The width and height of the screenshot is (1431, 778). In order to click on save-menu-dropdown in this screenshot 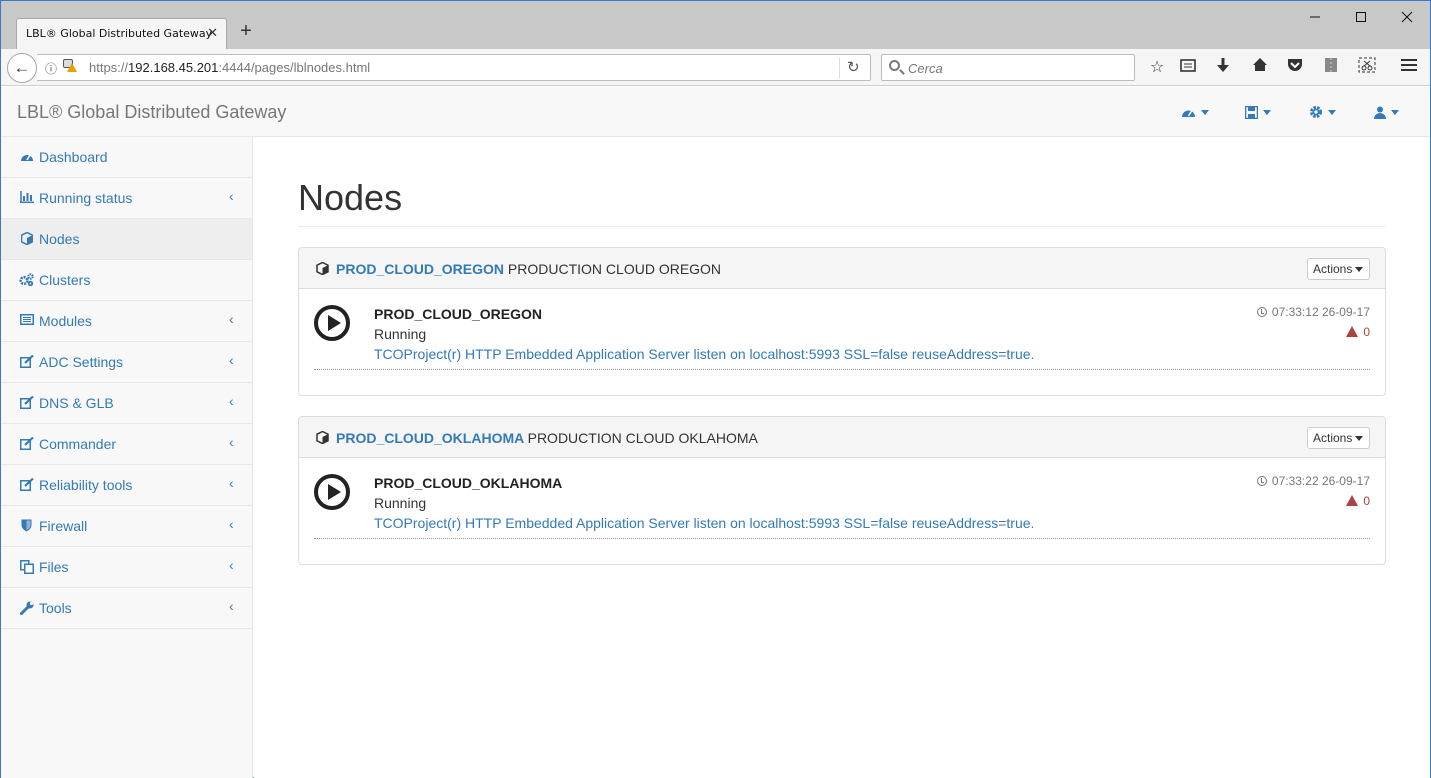, I will do `click(1257, 113)`.